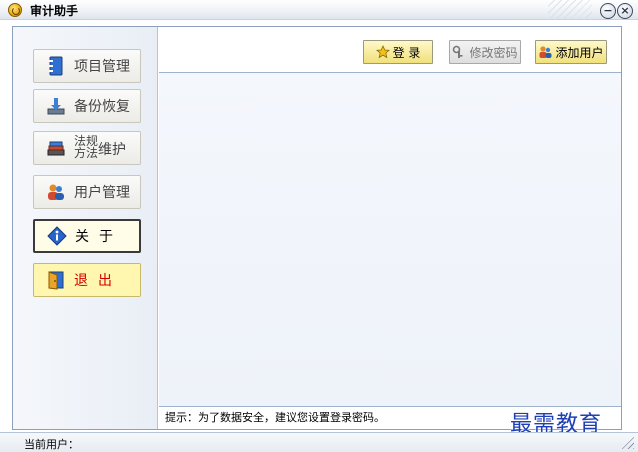  What do you see at coordinates (382, 52) in the screenshot?
I see `star-icon` at bounding box center [382, 52].